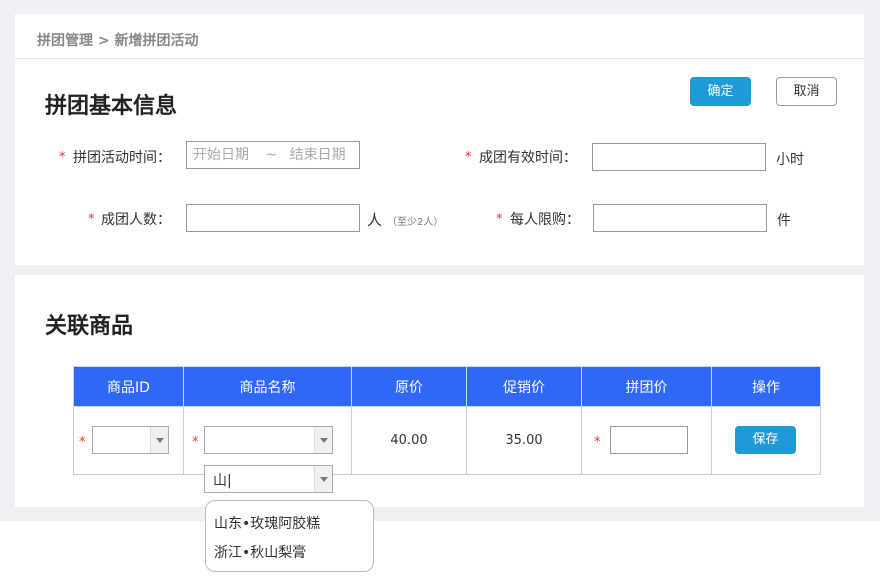  I want to click on save-button: 保存, so click(765, 440).